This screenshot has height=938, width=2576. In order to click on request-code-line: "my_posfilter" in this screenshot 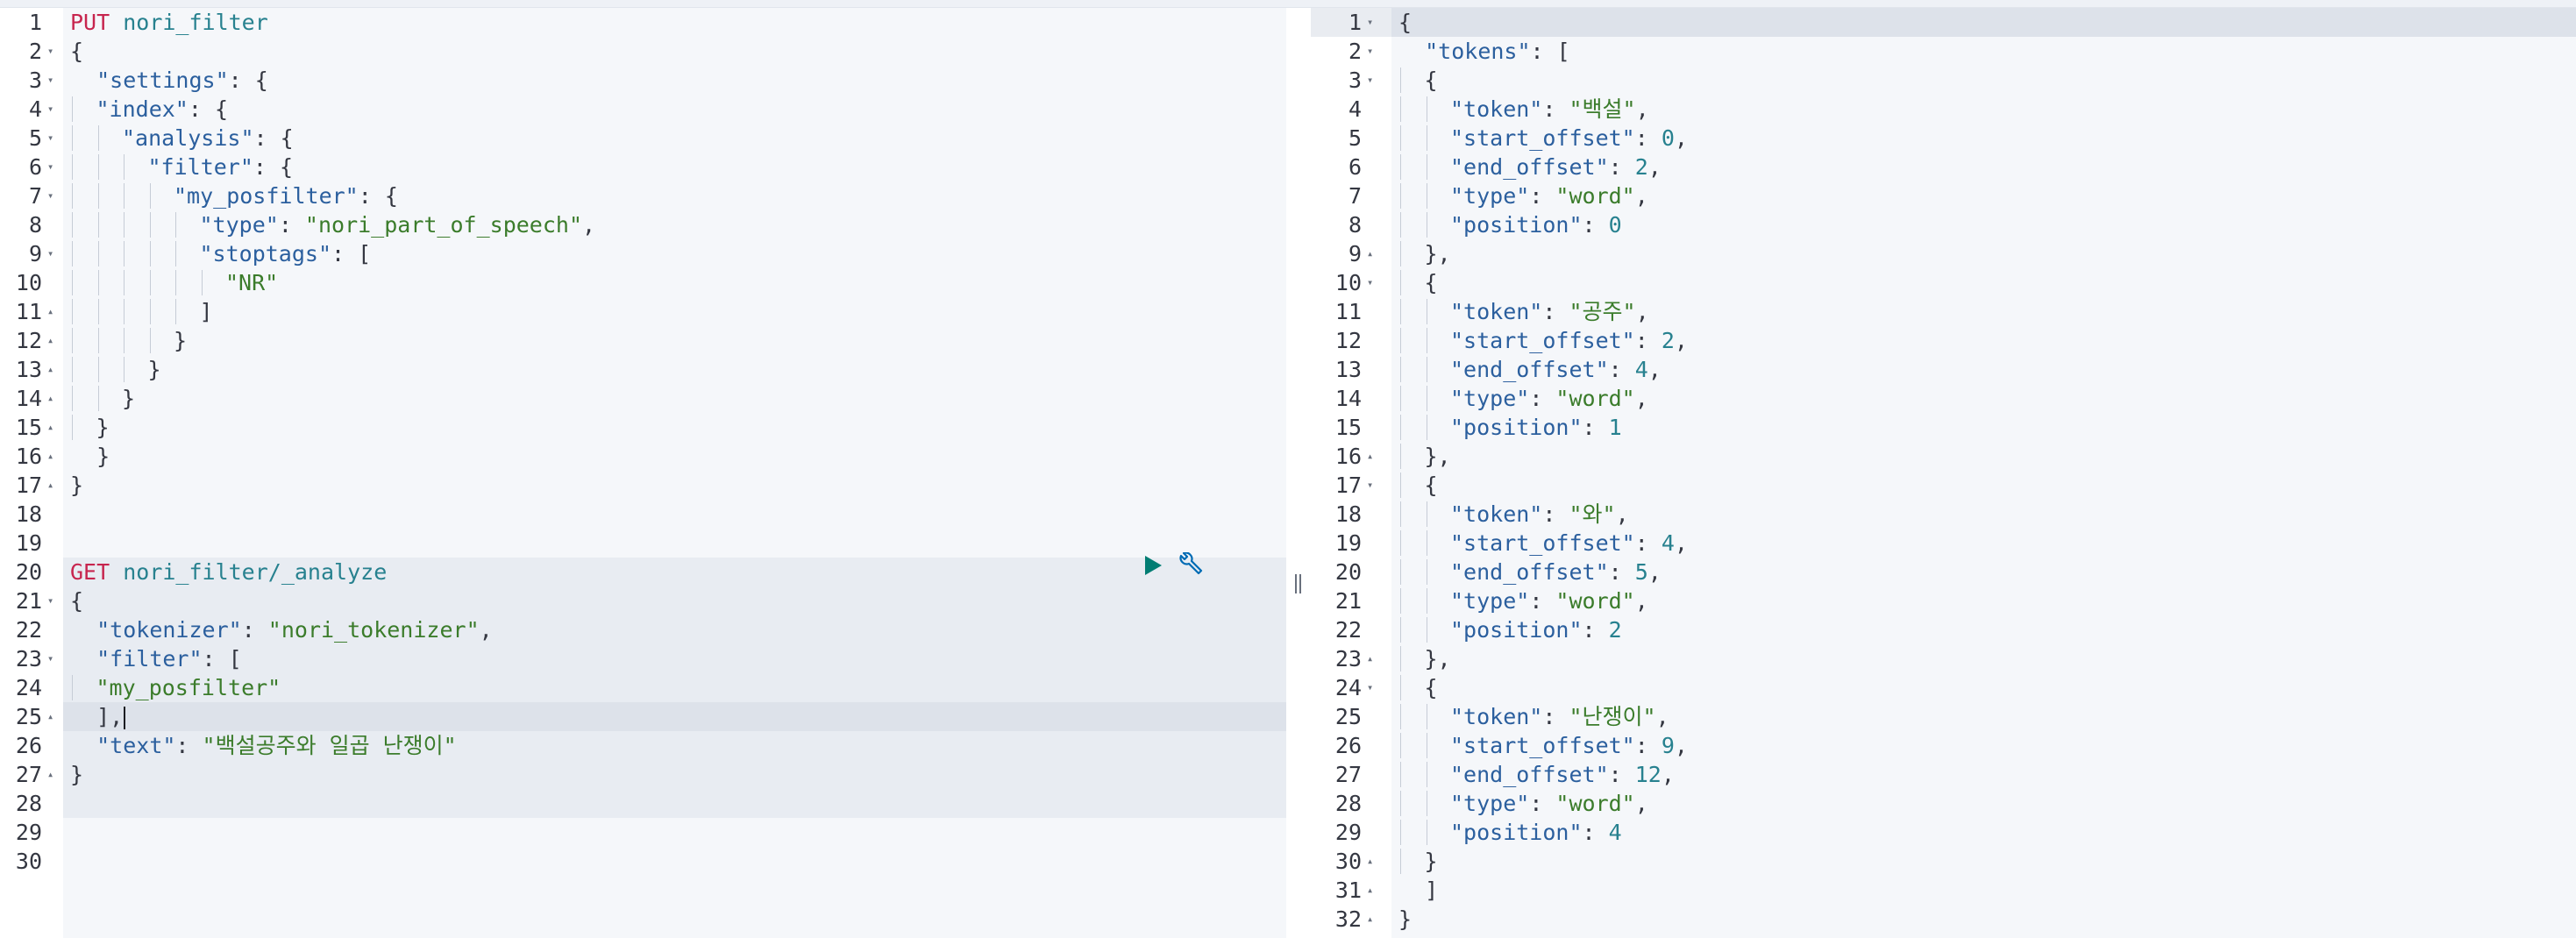, I will do `click(674, 687)`.